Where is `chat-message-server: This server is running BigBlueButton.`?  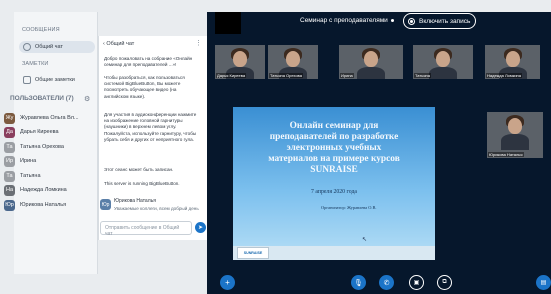 chat-message-server: This server is running BigBlueButton. is located at coordinates (142, 183).